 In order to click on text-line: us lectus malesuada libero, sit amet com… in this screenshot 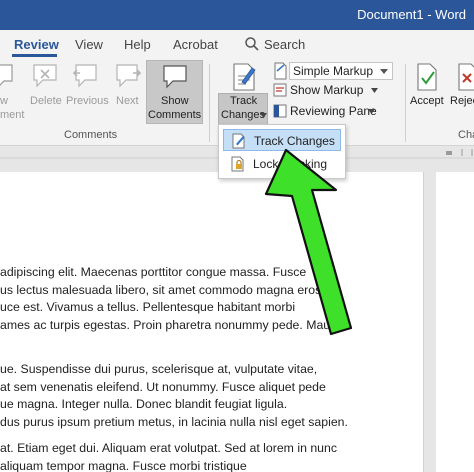, I will do `click(161, 289)`.